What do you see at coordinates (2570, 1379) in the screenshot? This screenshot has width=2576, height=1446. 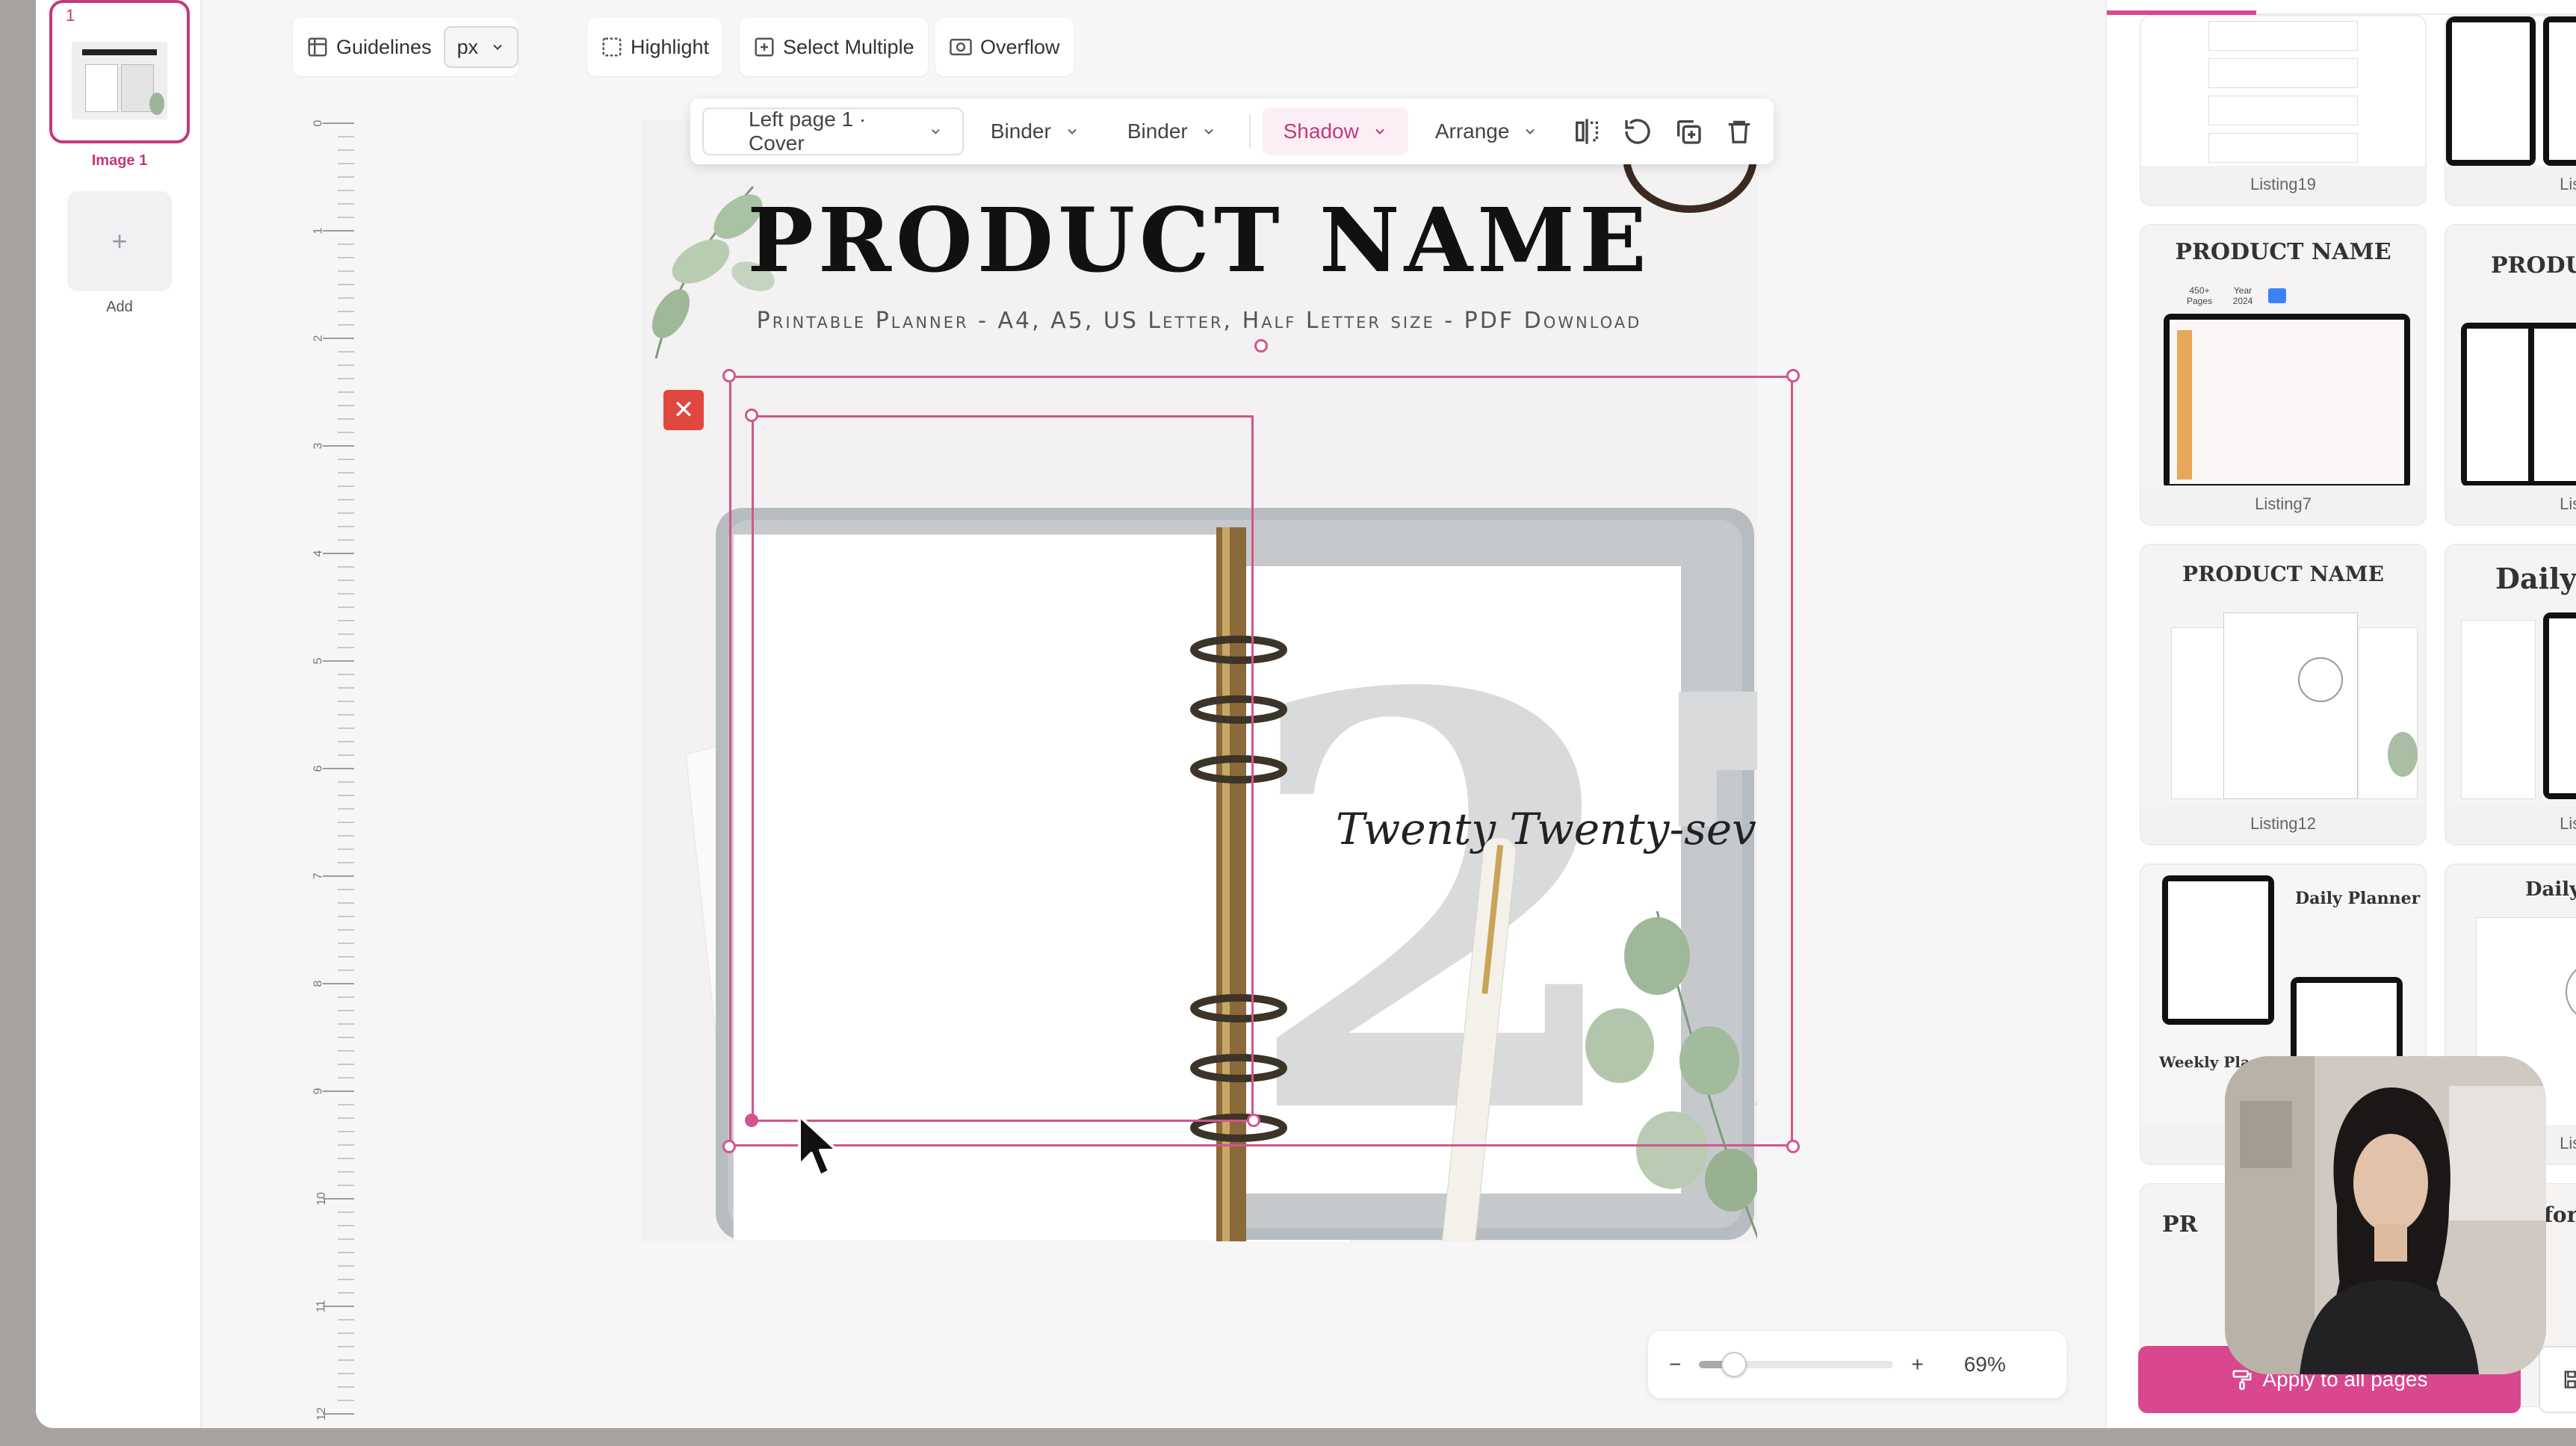 I see `save-icon` at bounding box center [2570, 1379].